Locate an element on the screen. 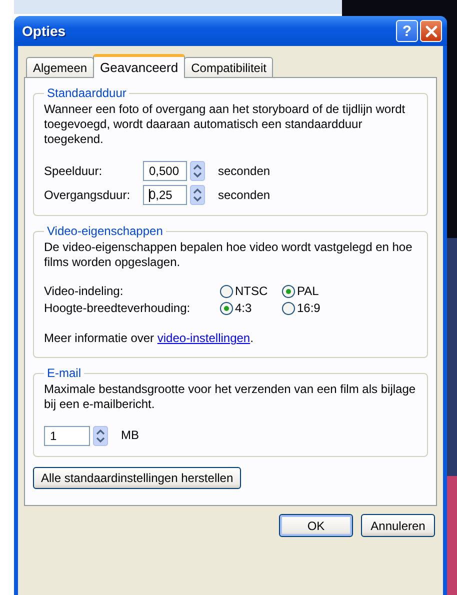  description-text: Maximale bestandsgrootte voor het verzenden van een film als bijlage bij een e-mailbericht. is located at coordinates (230, 397).